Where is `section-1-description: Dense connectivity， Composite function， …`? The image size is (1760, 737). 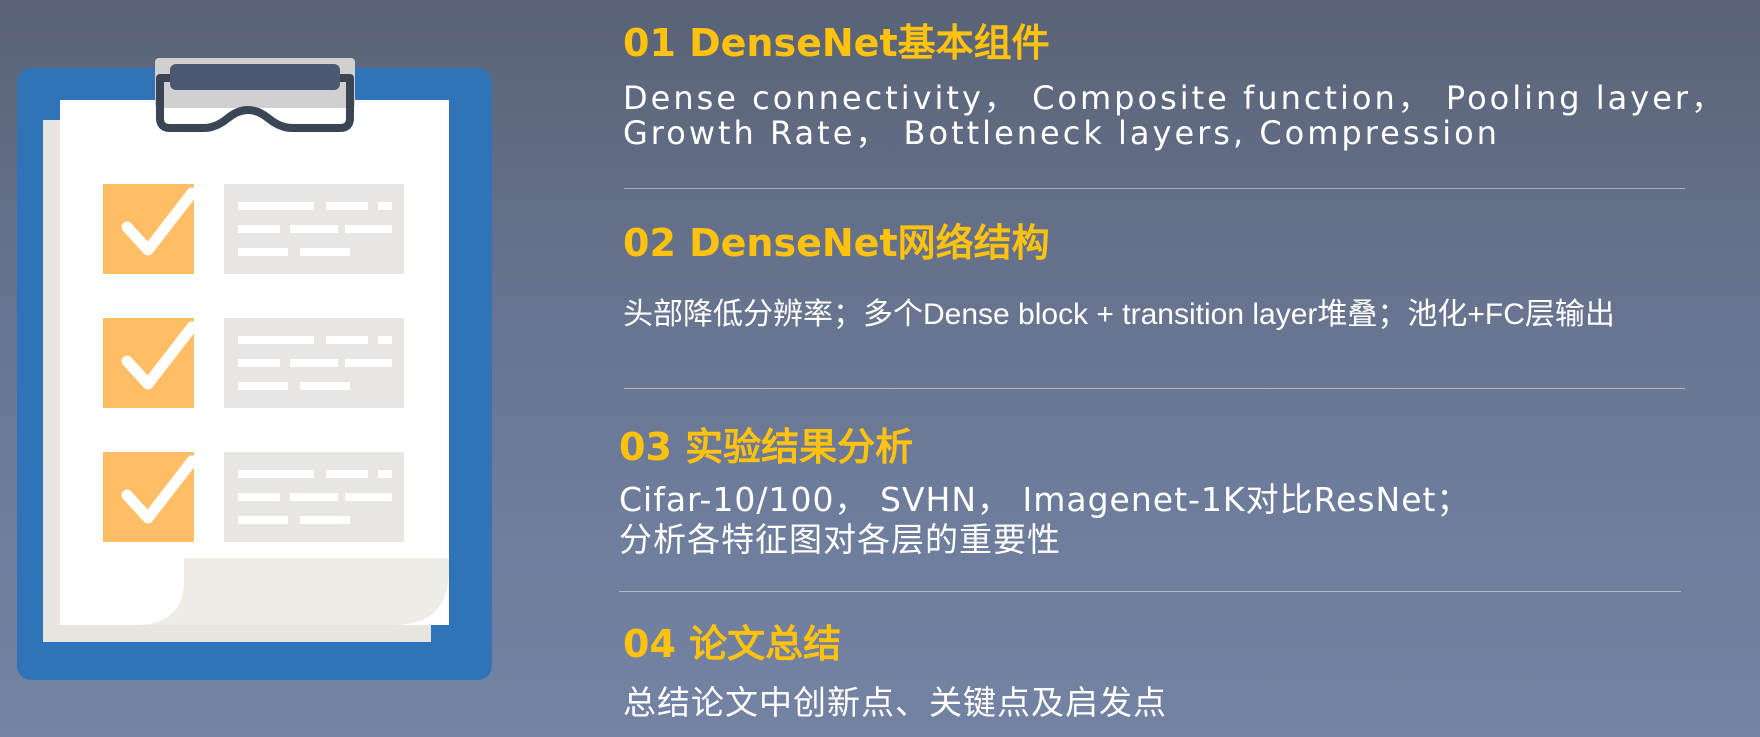 section-1-description: Dense connectivity， Composite function， … is located at coordinates (1174, 116).